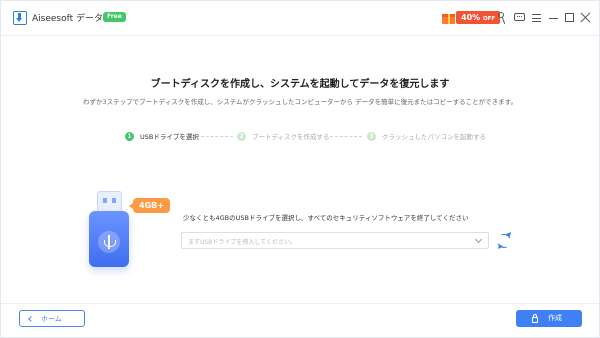 The image size is (600, 338). What do you see at coordinates (31, 319) in the screenshot?
I see `chevron-left-icon` at bounding box center [31, 319].